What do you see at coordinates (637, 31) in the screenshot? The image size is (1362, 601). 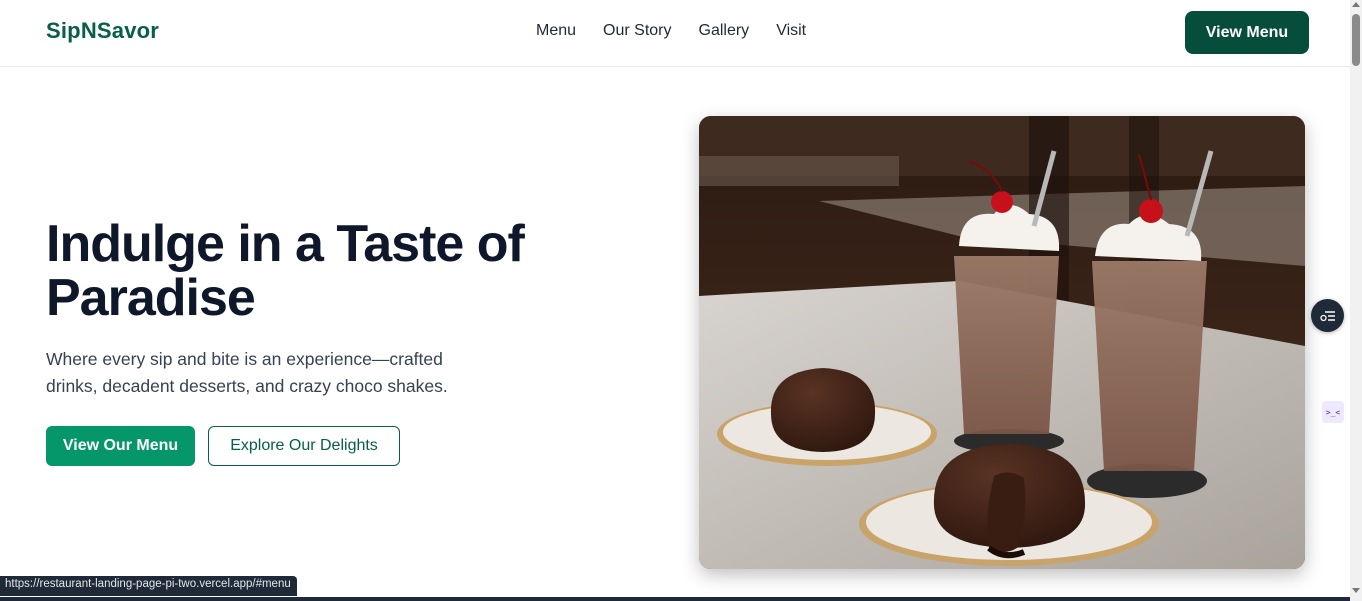 I see `nav-our-story: Our Story` at bounding box center [637, 31].